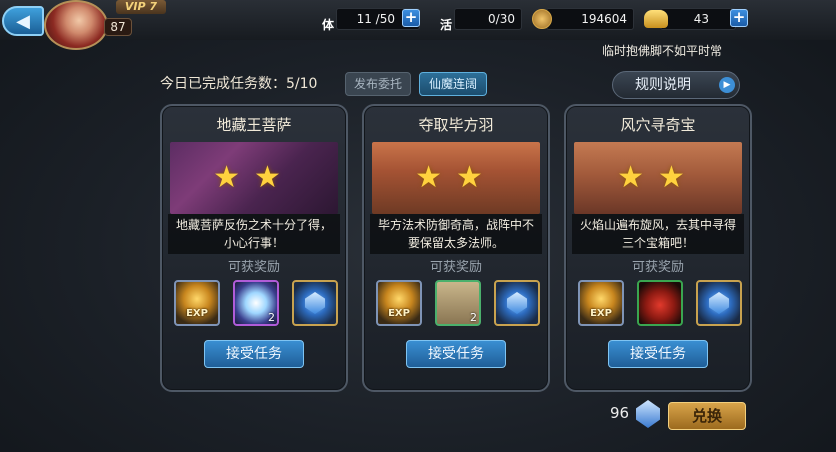  I want to click on task-title: 夺取毕方羽, so click(456, 125).